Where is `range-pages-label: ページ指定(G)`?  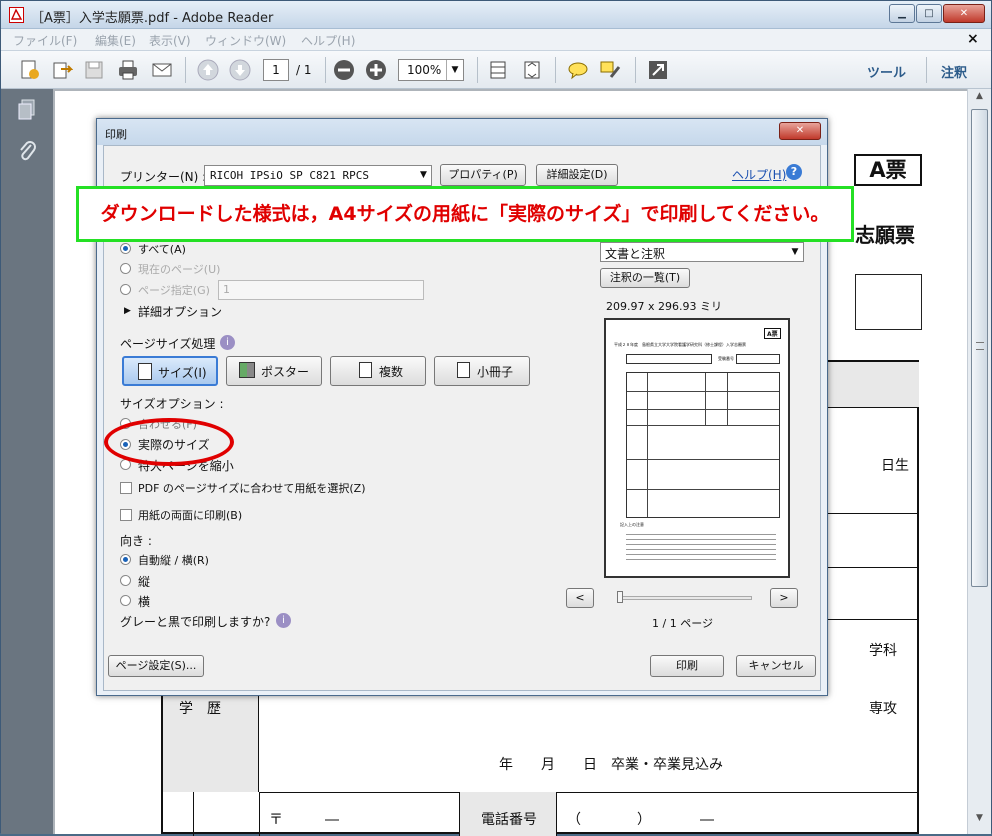 range-pages-label: ページ指定(G) is located at coordinates (174, 290).